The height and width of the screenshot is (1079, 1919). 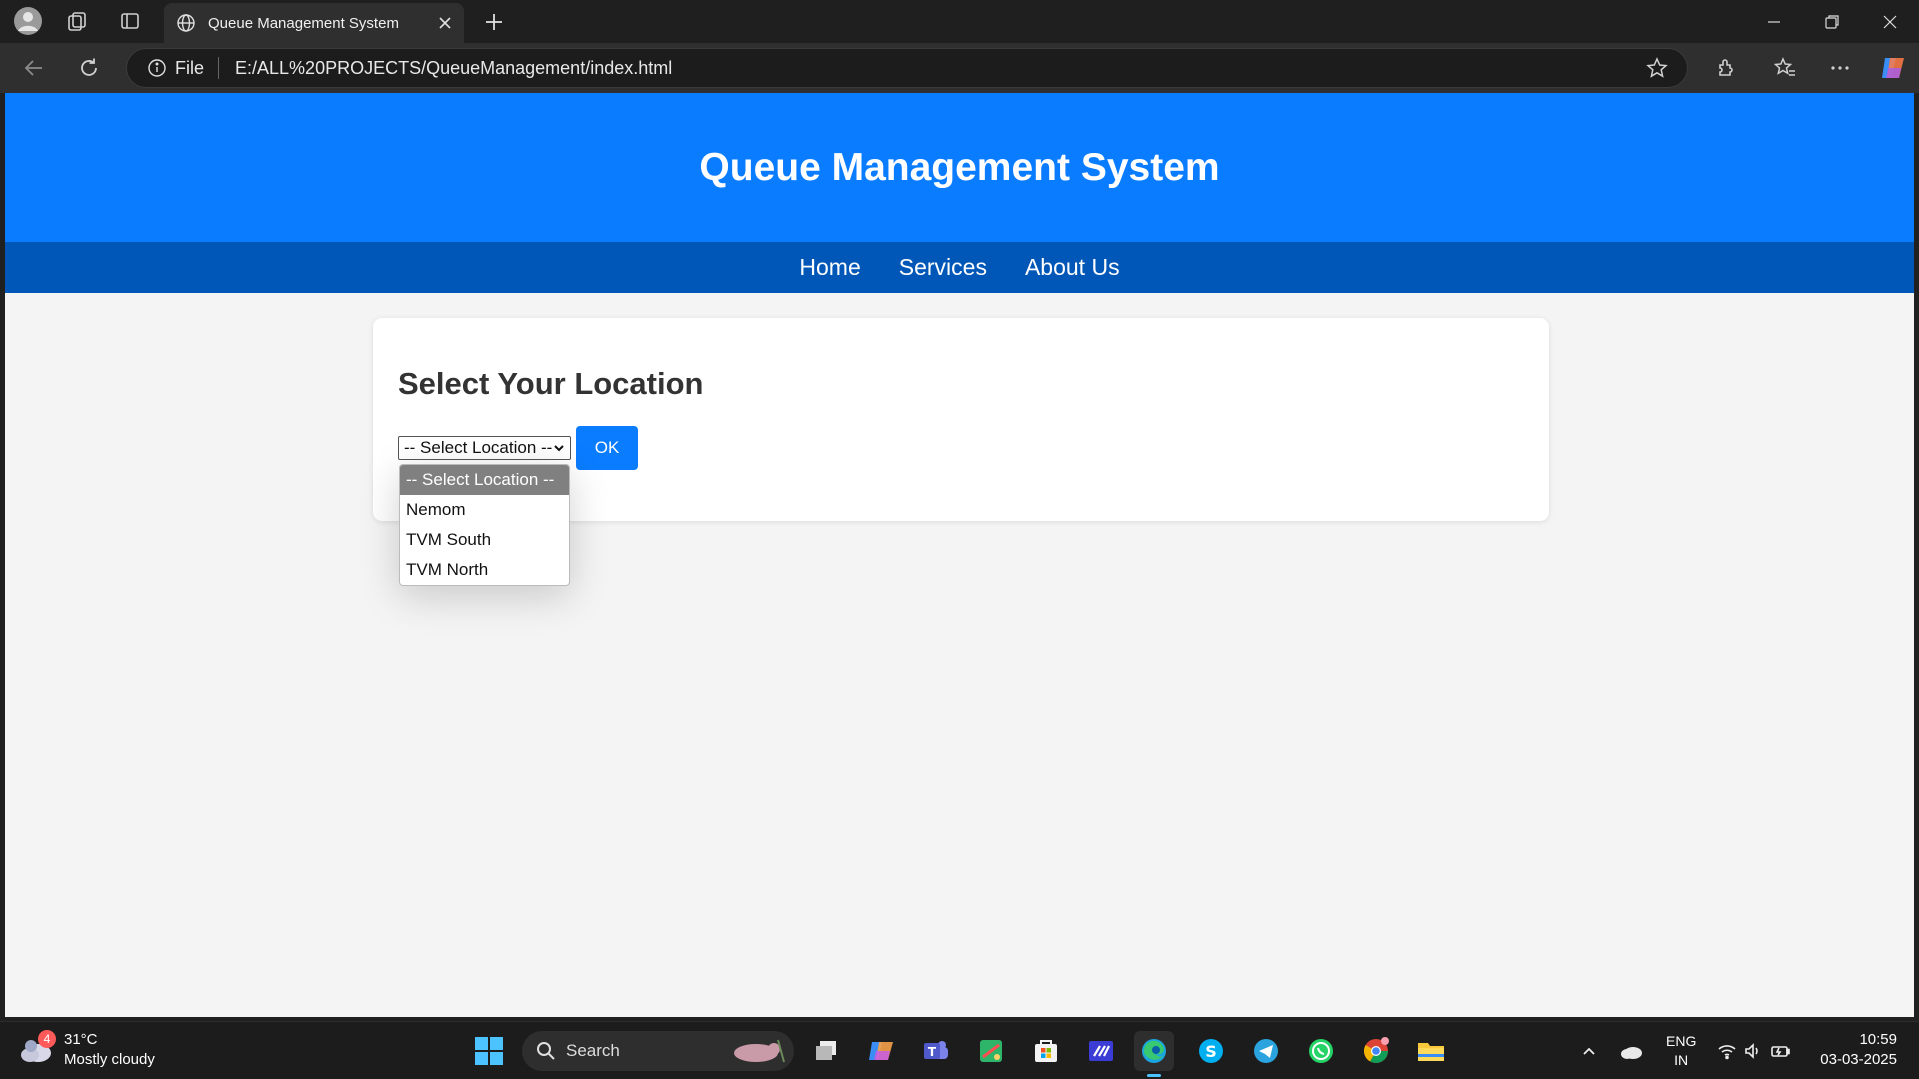 I want to click on dropdown-option-nemom: Nemom, so click(x=484, y=510).